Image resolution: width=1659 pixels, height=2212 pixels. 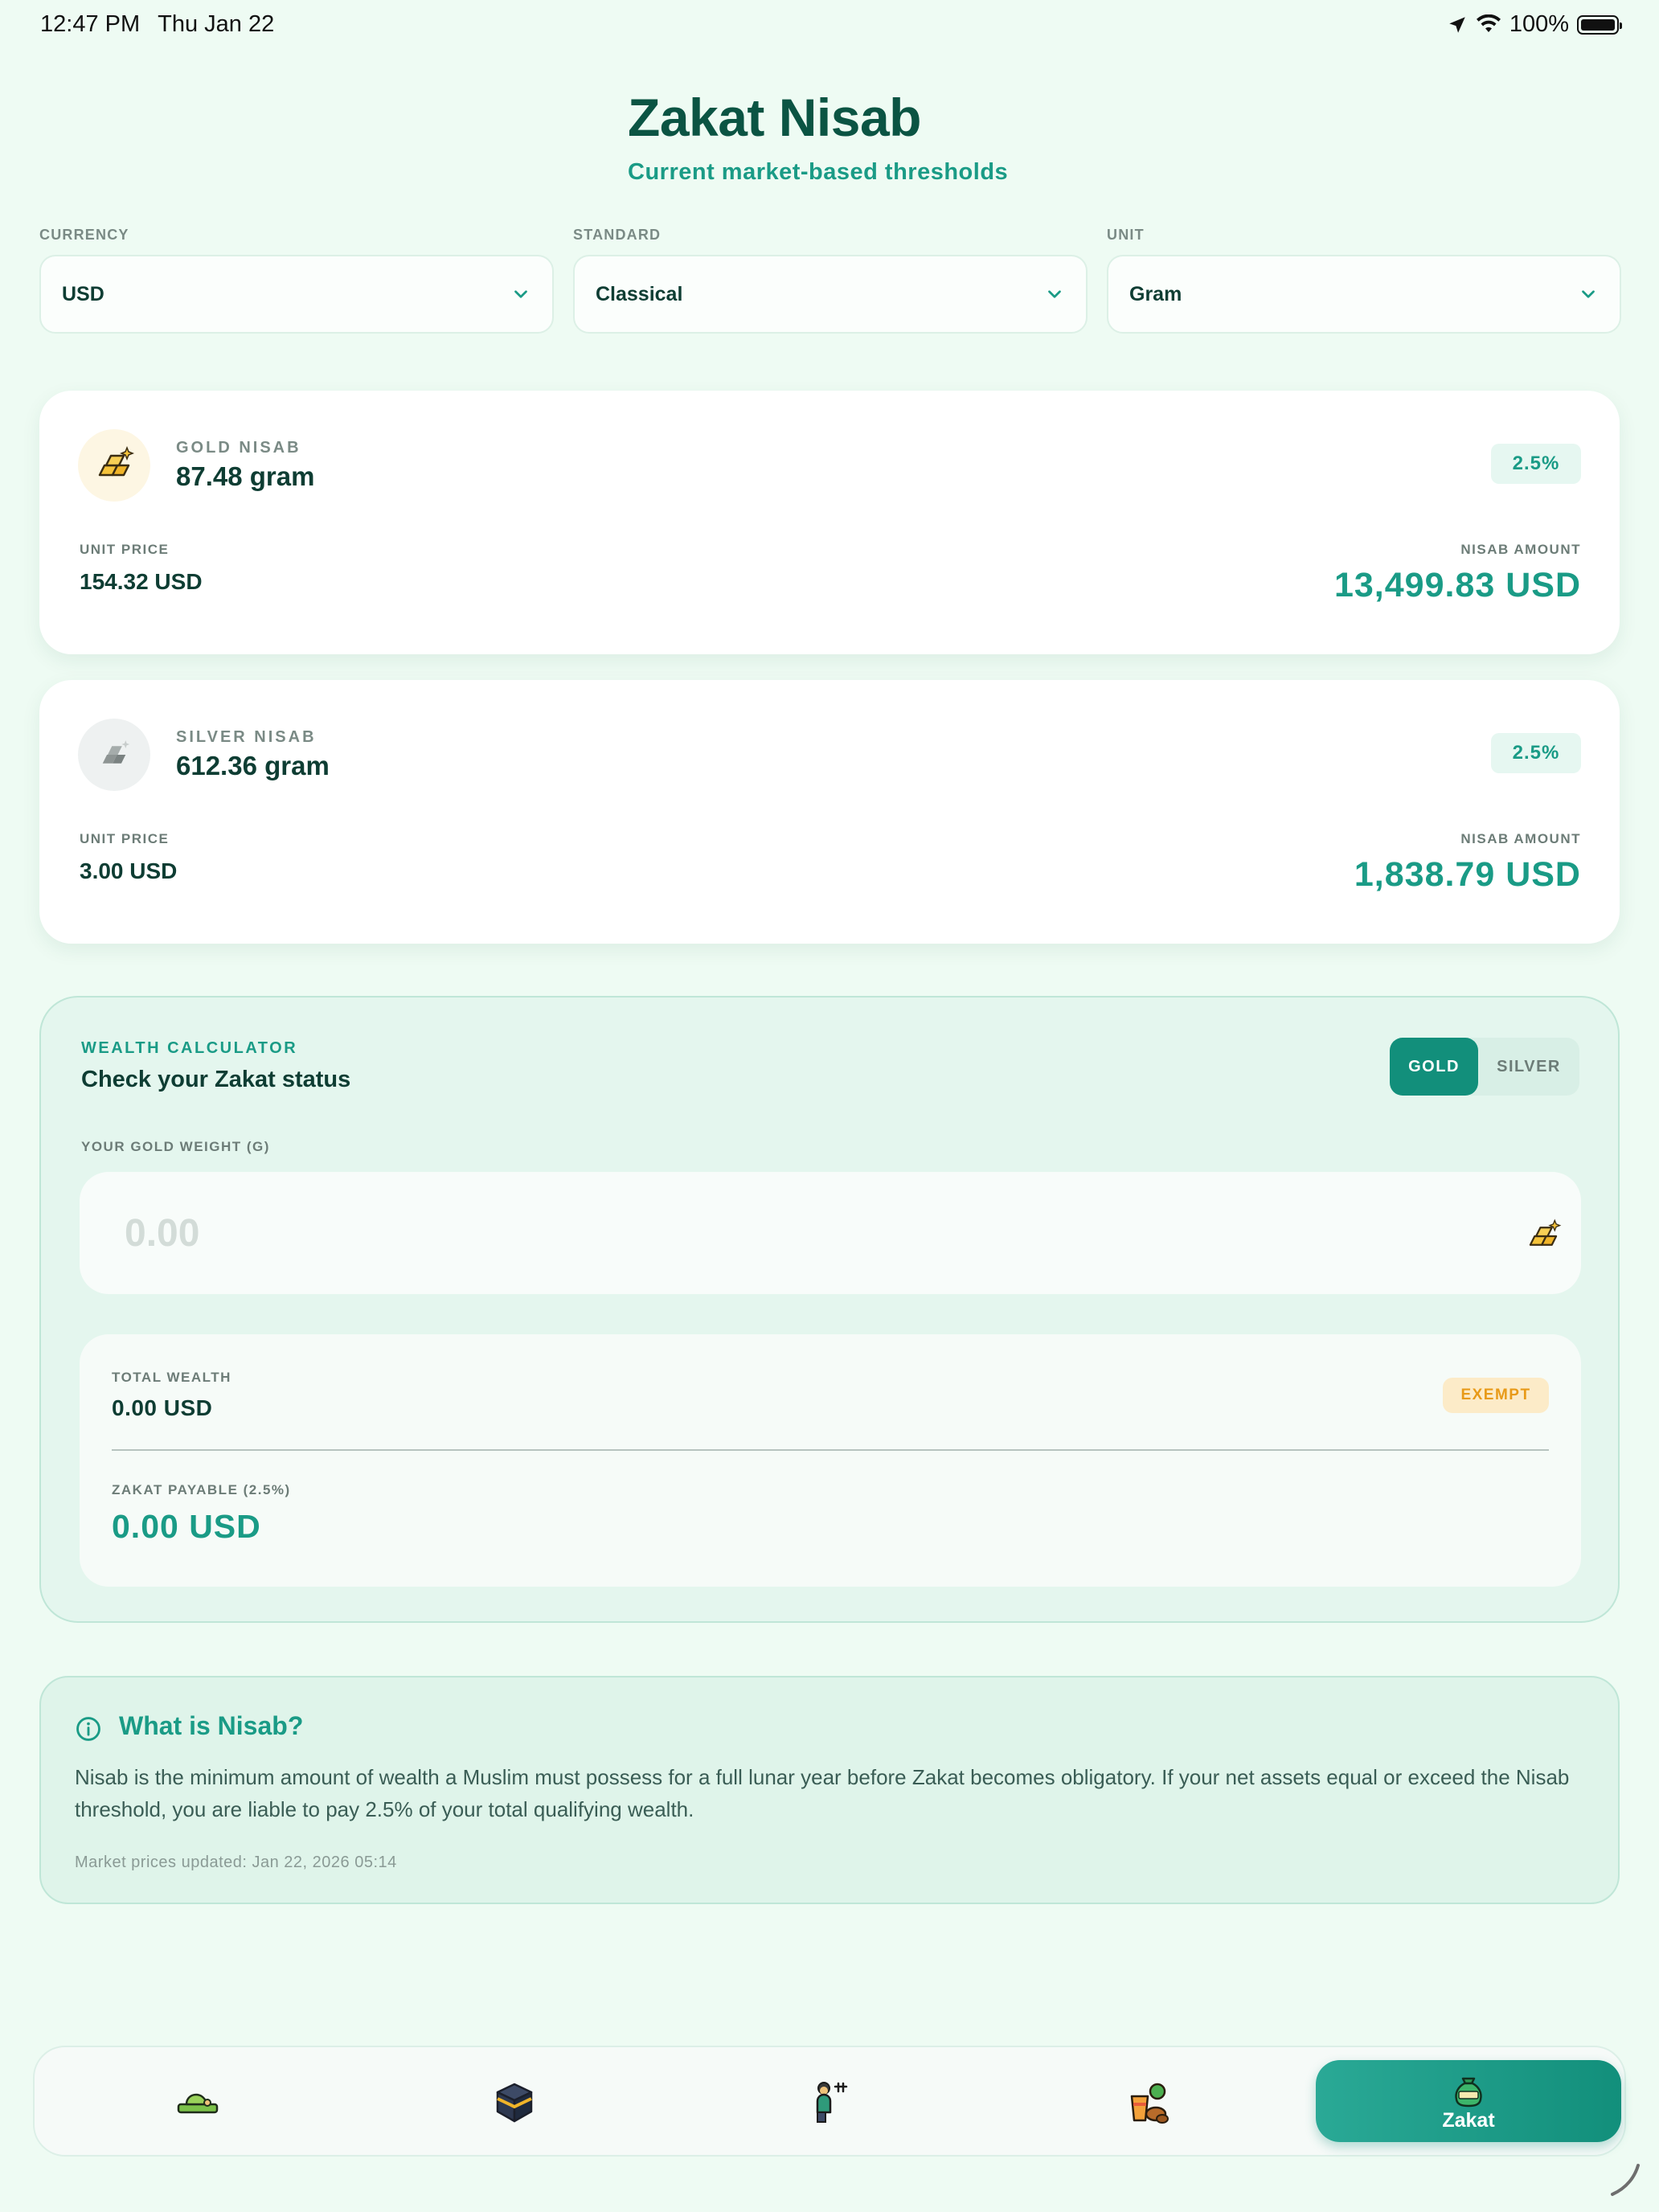 I want to click on silver-bars-icon, so click(x=114, y=755).